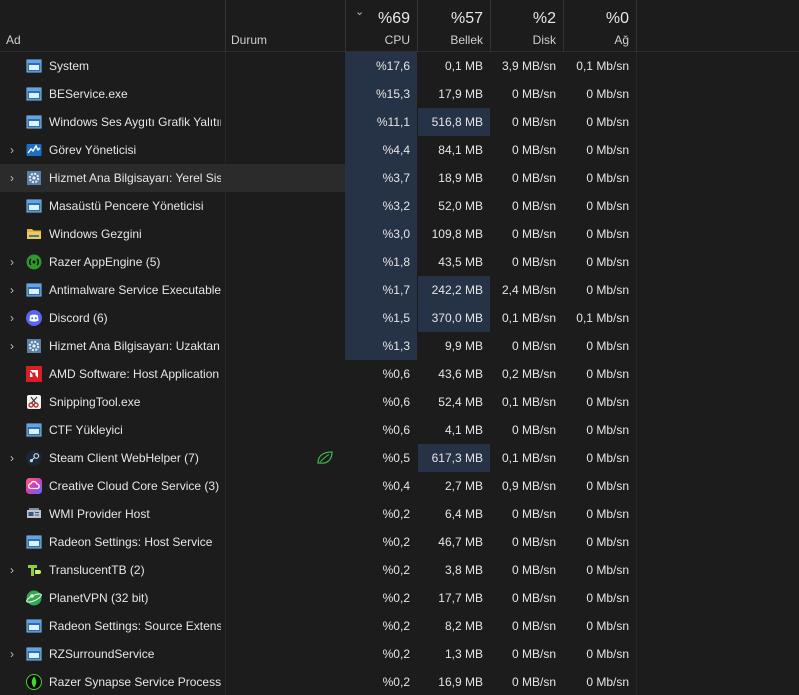  Describe the element at coordinates (460, 262) in the screenshot. I see `memory-cell: 43,5 MB` at that location.